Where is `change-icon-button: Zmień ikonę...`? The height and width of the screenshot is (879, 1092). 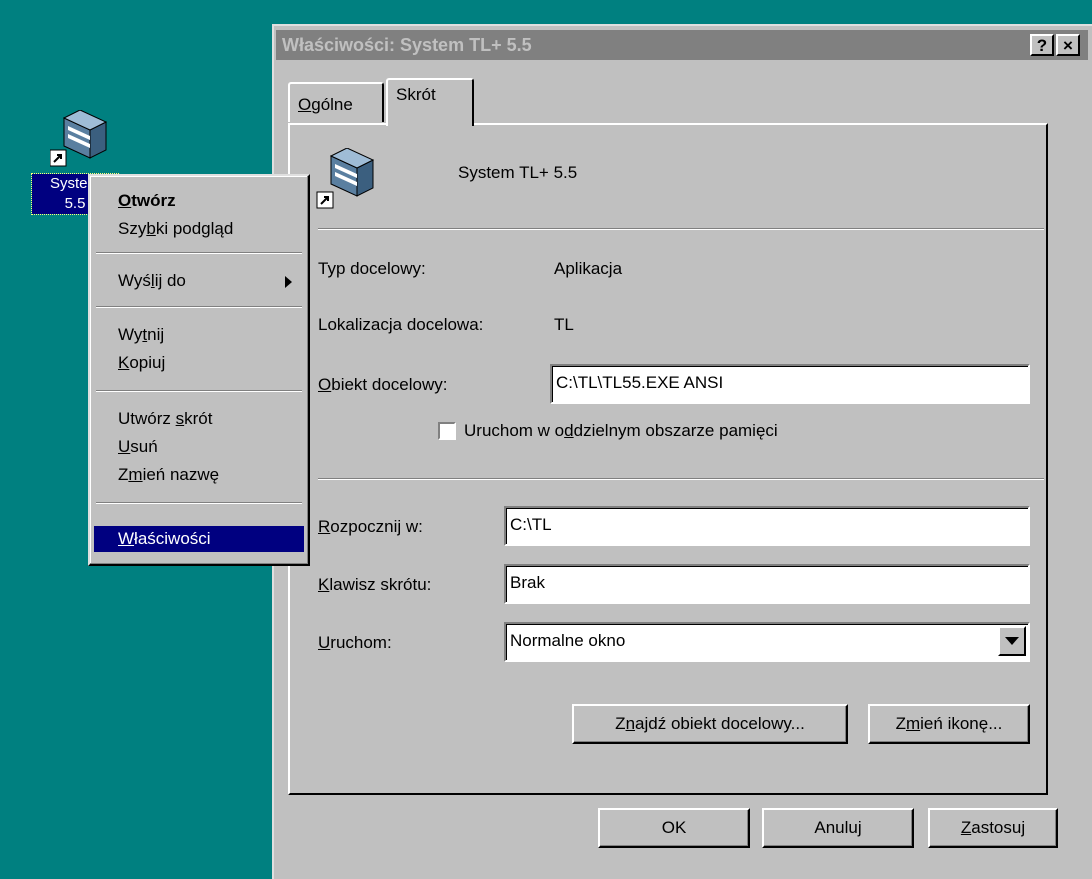
change-icon-button: Zmień ikonę... is located at coordinates (949, 724).